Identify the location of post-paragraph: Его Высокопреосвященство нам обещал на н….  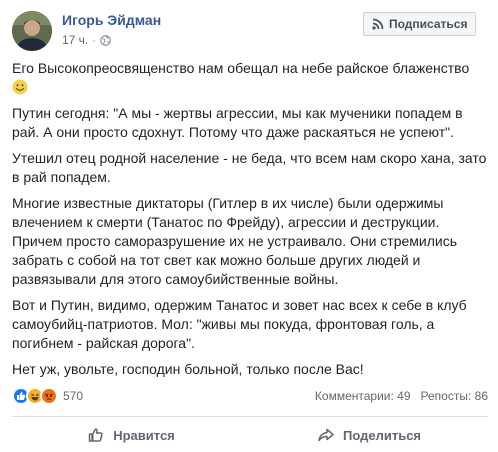
(250, 78).